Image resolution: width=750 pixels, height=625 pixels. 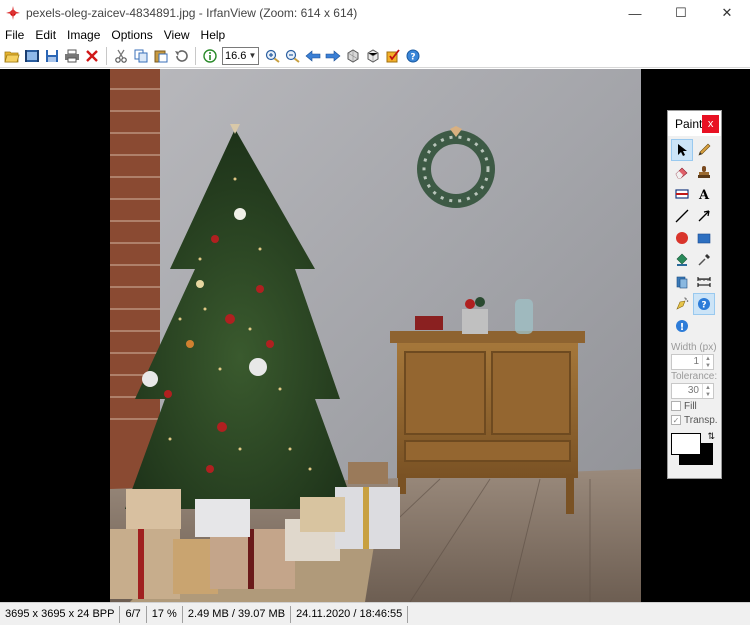 I want to click on info-icon: !, so click(x=682, y=326).